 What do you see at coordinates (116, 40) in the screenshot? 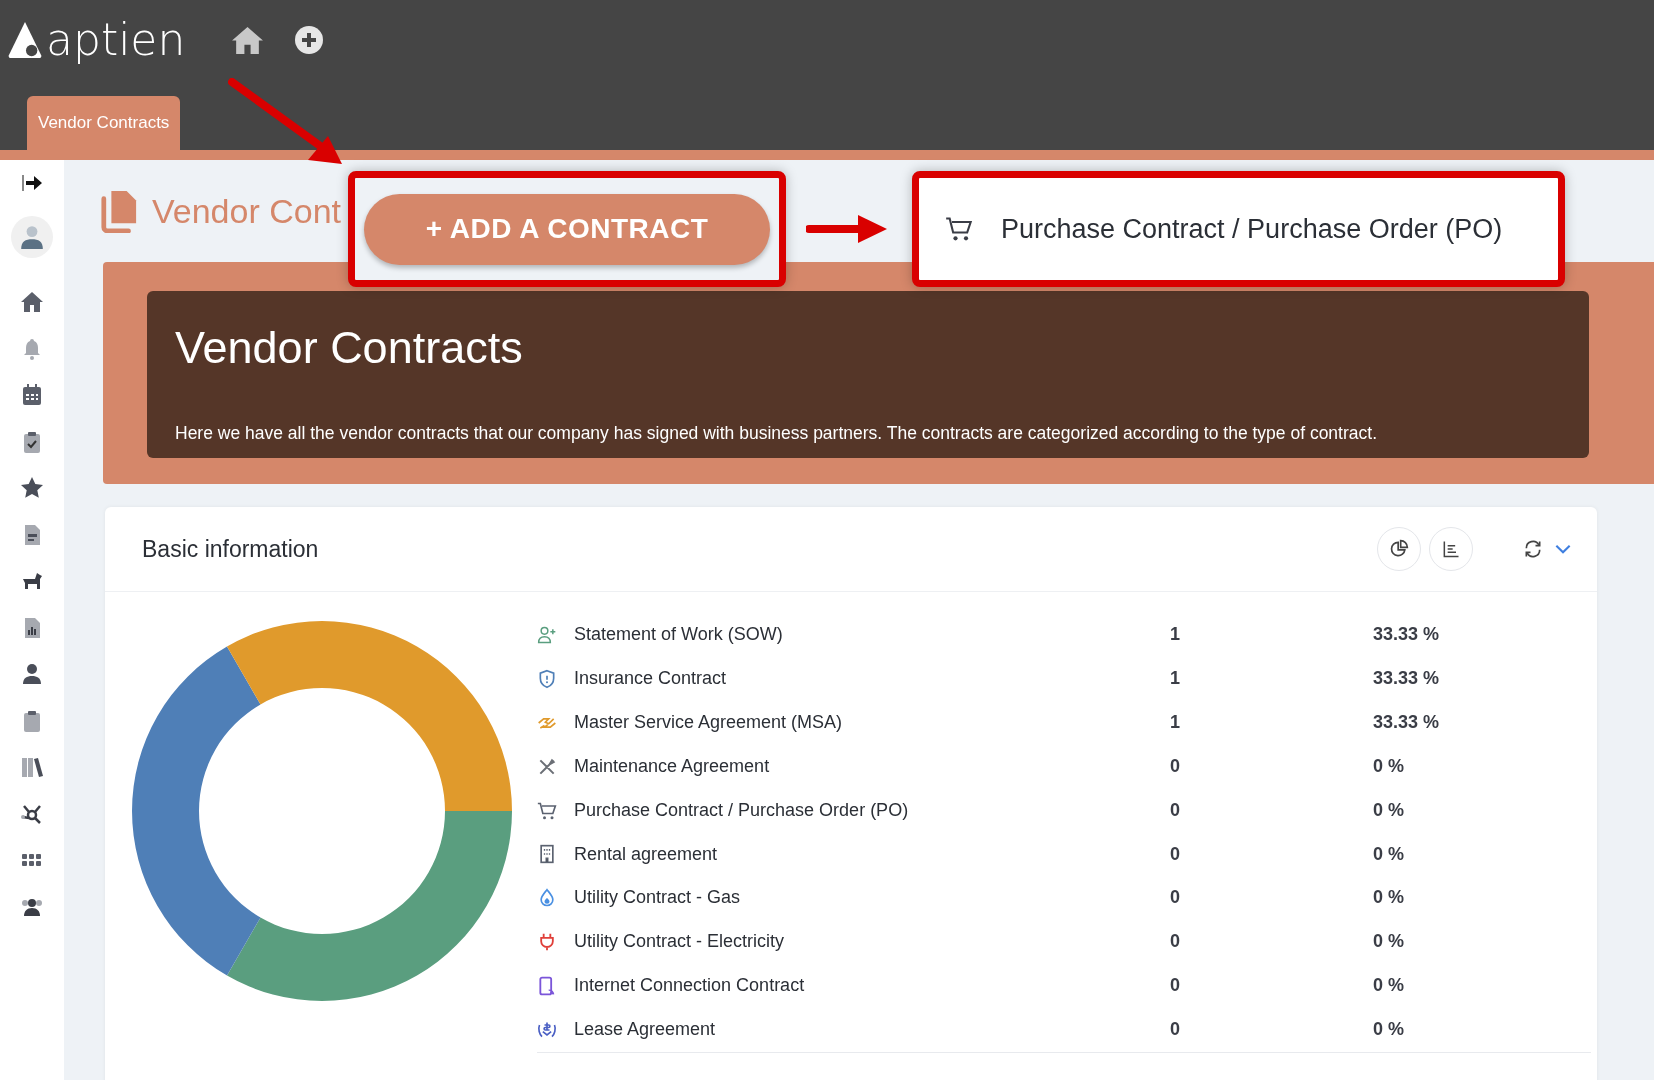
I see `logo-text: aptien` at bounding box center [116, 40].